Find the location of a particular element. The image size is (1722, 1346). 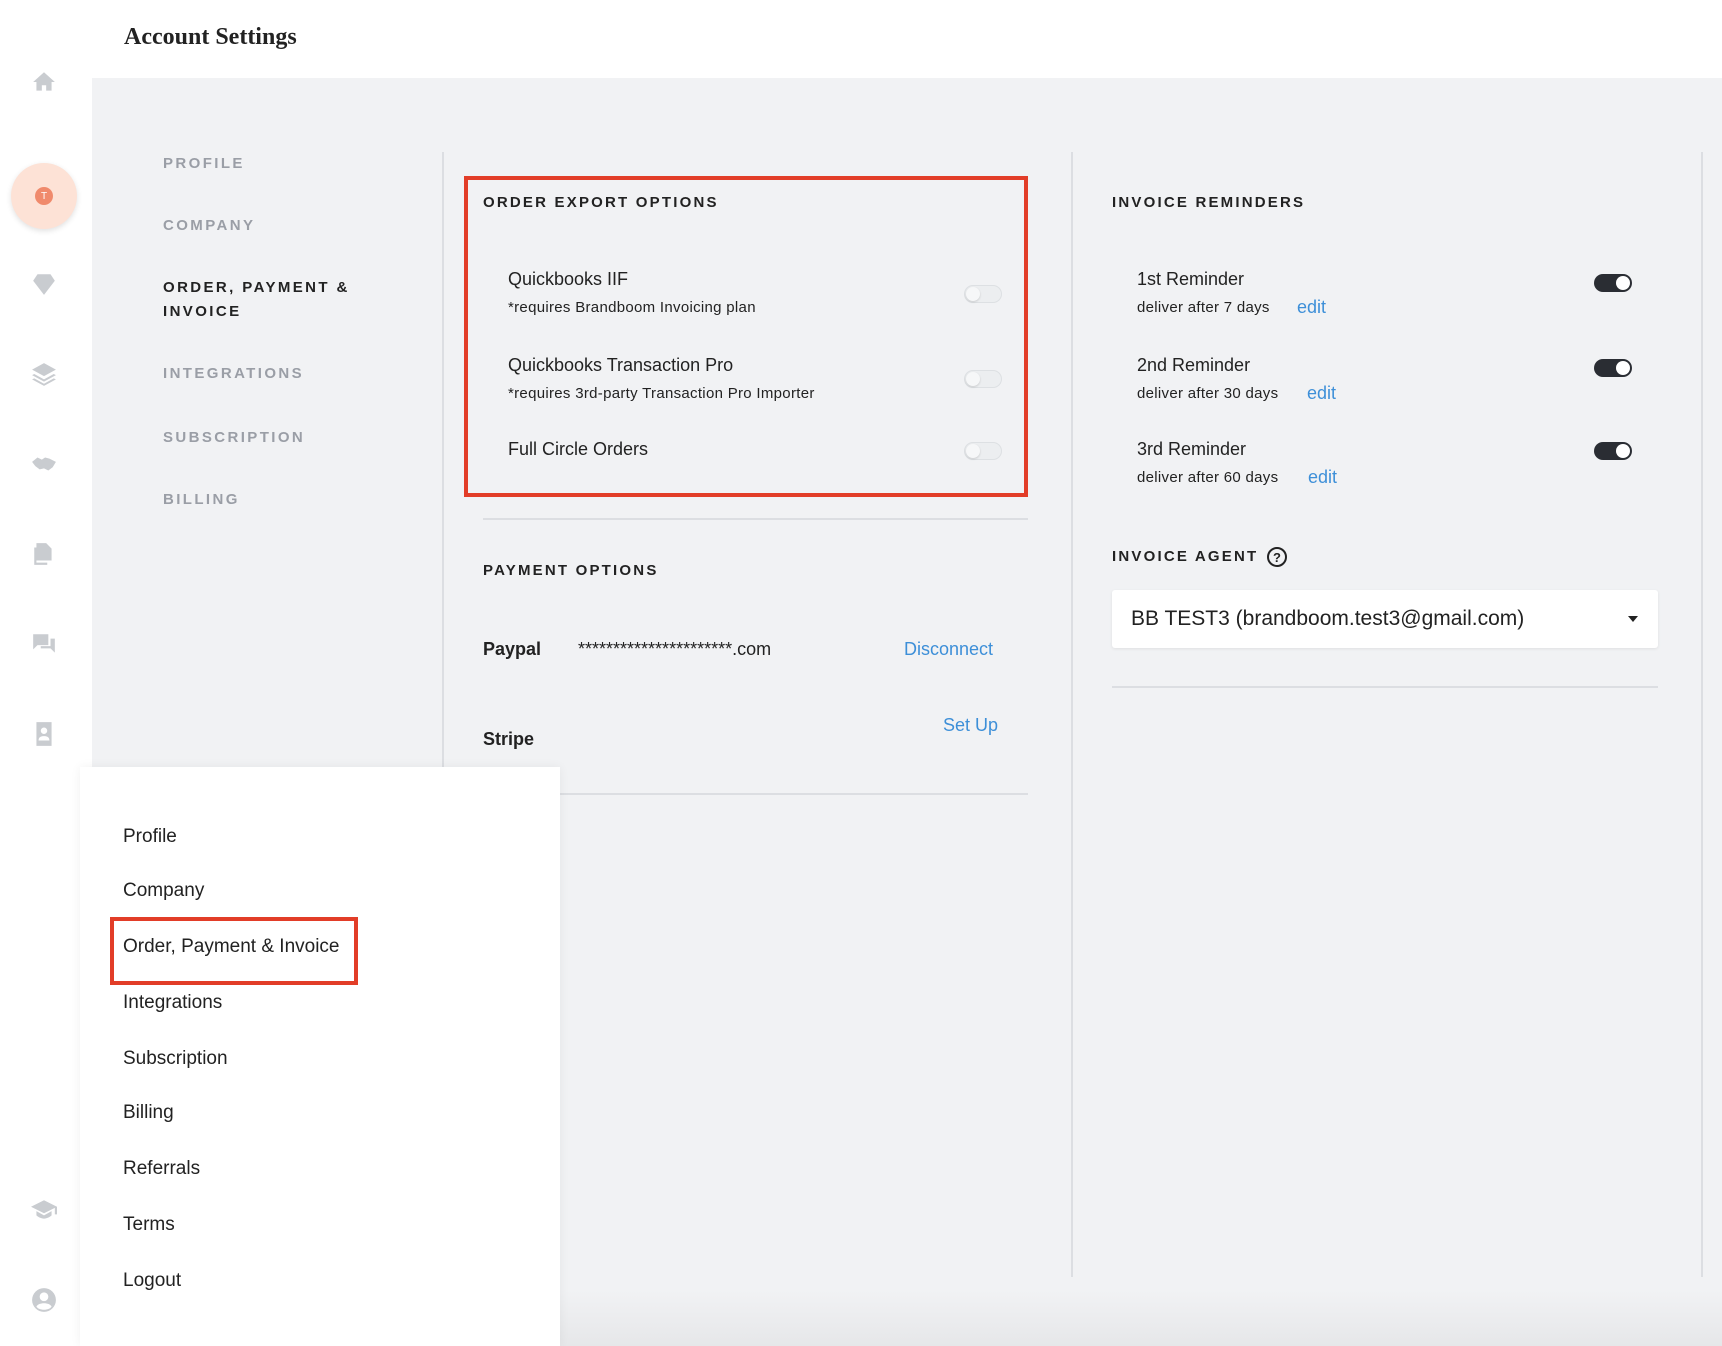

invoice-reminders-title: INVOICE REMINDERS is located at coordinates (1209, 202).